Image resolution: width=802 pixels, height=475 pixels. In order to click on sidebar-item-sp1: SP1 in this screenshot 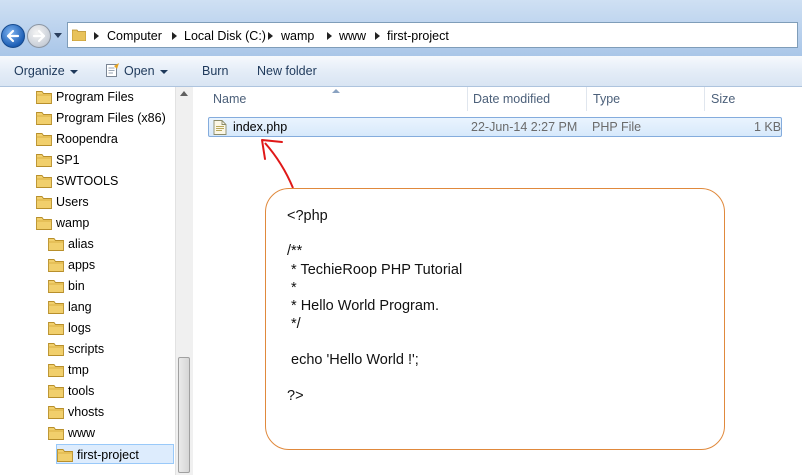, I will do `click(105, 160)`.